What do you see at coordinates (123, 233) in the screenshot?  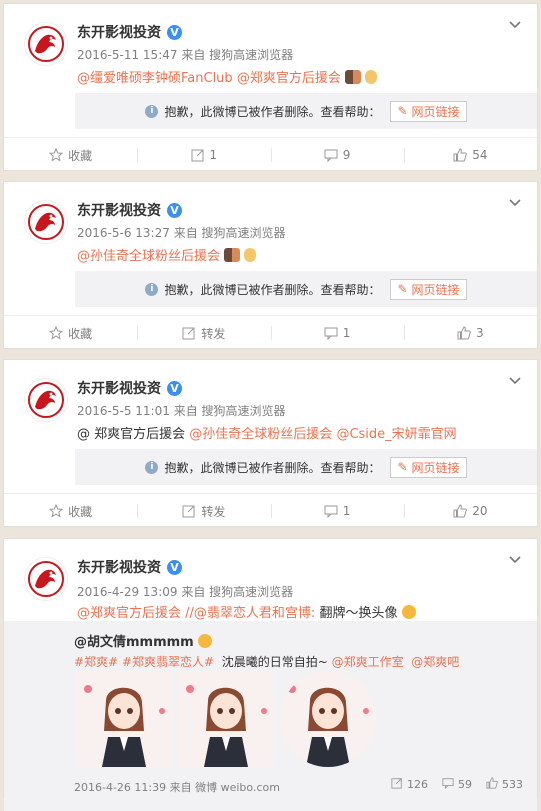 I see `post-date: 2016-5-6 13:27` at bounding box center [123, 233].